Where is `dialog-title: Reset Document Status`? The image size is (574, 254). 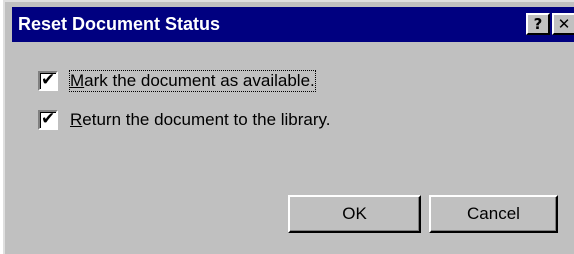 dialog-title: Reset Document Status is located at coordinates (119, 24).